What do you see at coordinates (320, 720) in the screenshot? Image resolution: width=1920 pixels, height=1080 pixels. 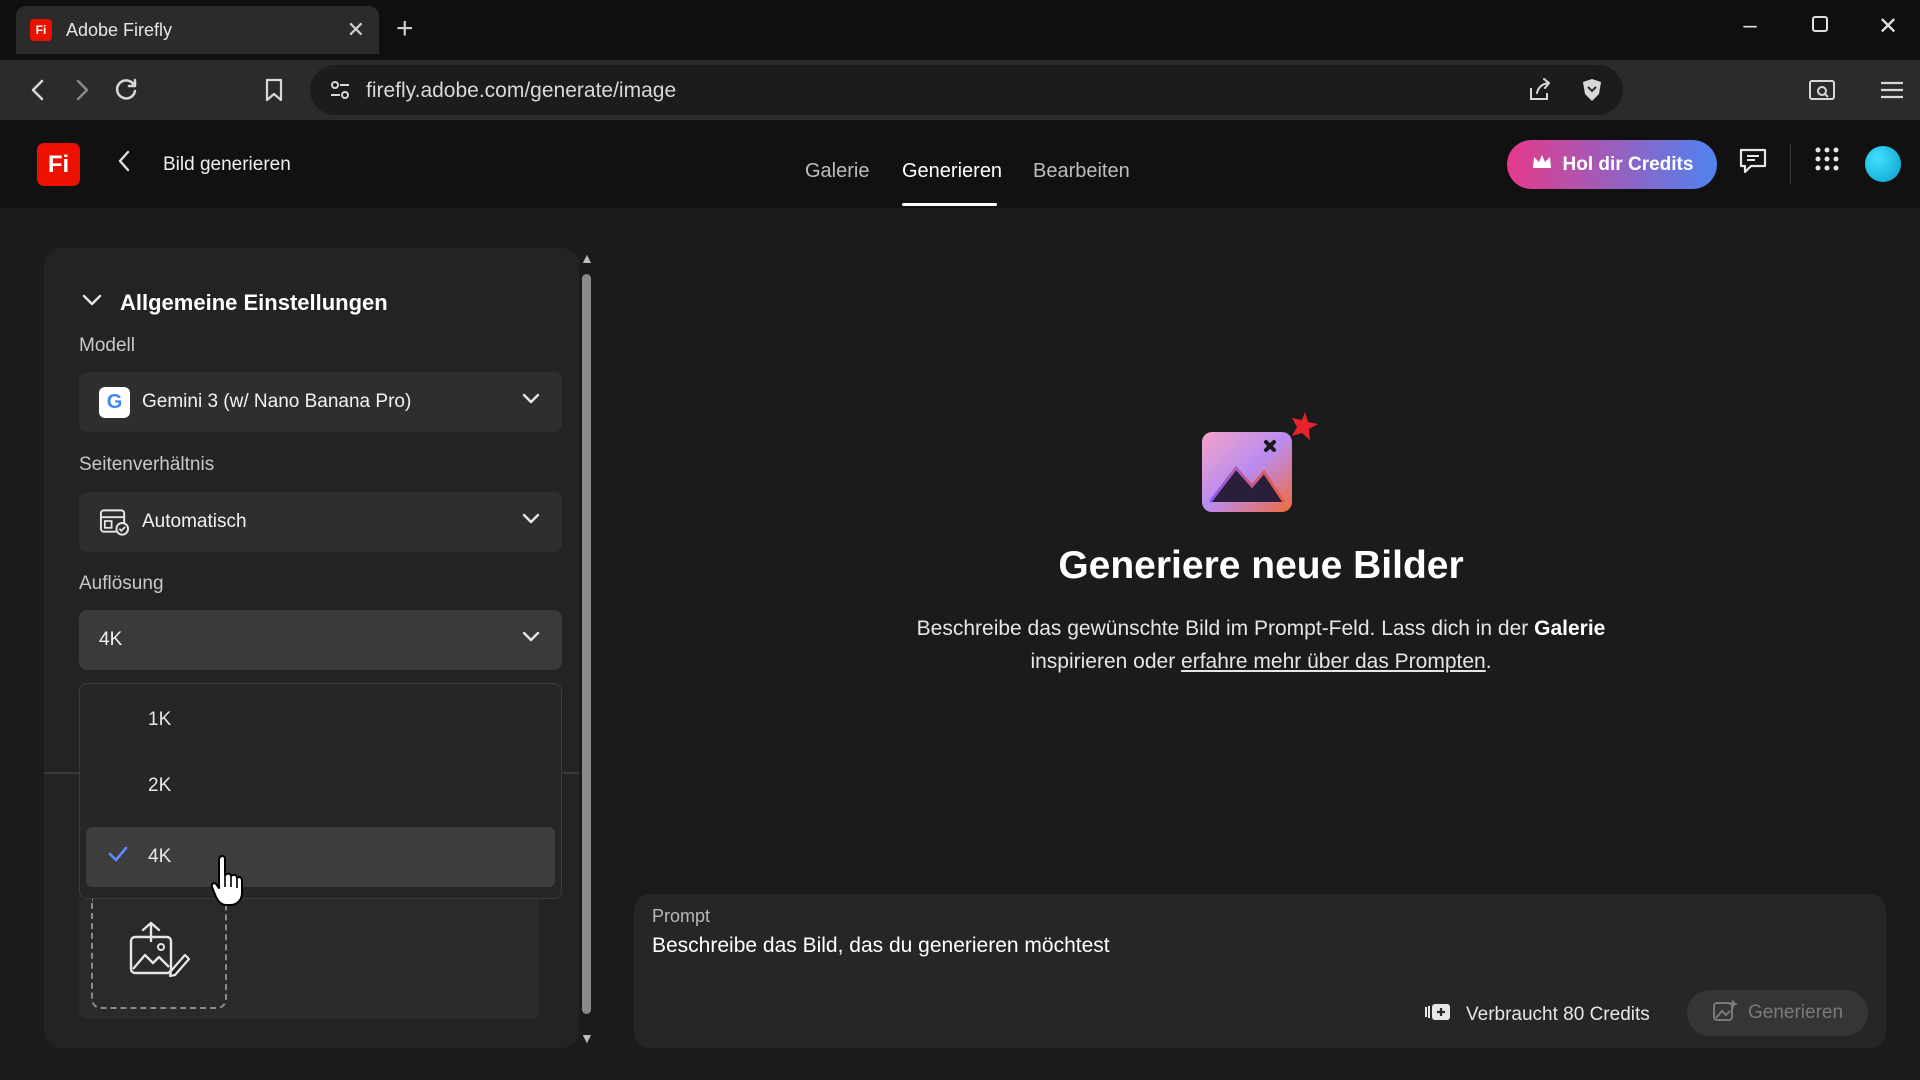 I see `resolution-option-1k: 1K` at bounding box center [320, 720].